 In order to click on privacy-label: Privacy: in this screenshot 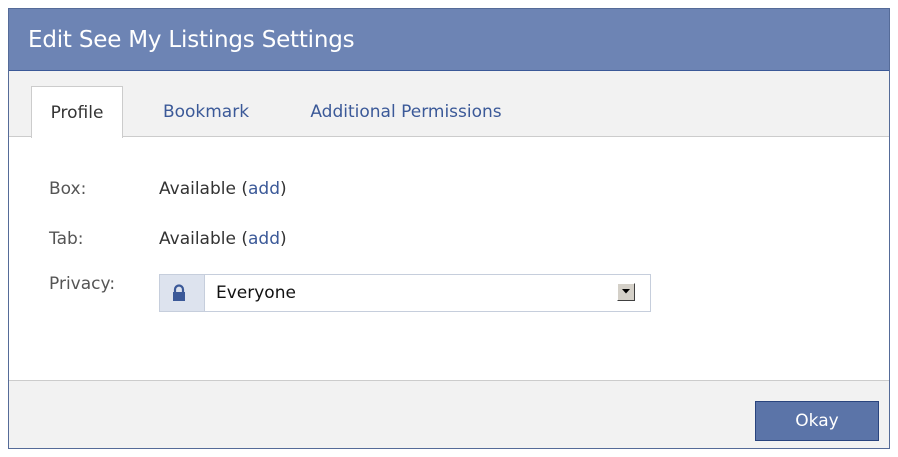, I will do `click(82, 284)`.